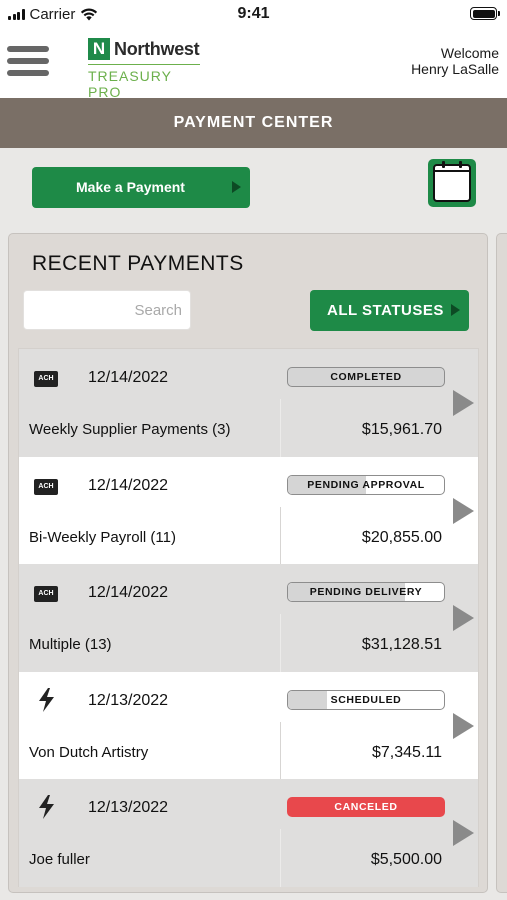 Image resolution: width=507 pixels, height=900 pixels. I want to click on northwest-logo: N Northwest TREASURY PRO, so click(144, 69).